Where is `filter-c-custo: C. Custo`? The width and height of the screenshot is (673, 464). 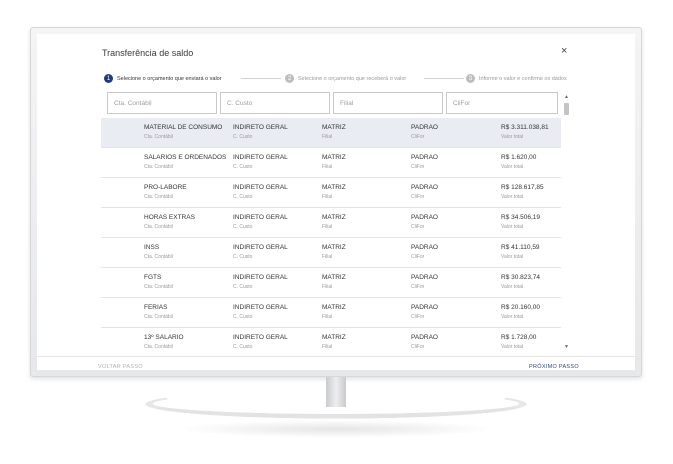
filter-c-custo: C. Custo is located at coordinates (275, 103).